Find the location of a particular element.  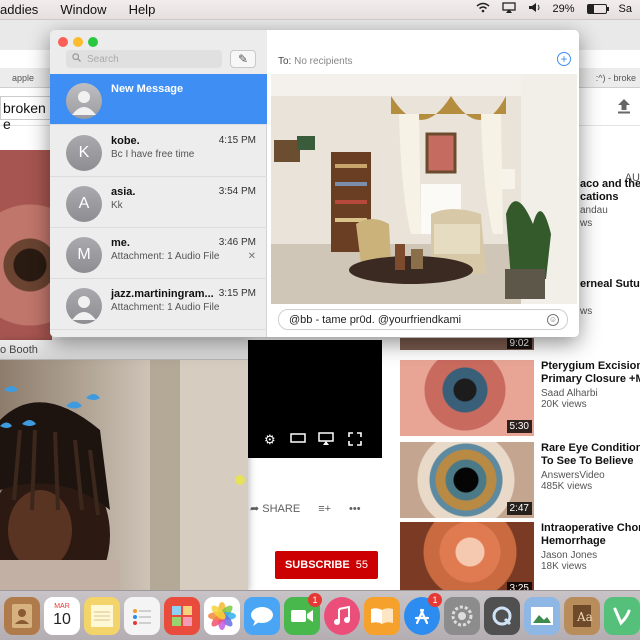

notes-icon is located at coordinates (102, 615).